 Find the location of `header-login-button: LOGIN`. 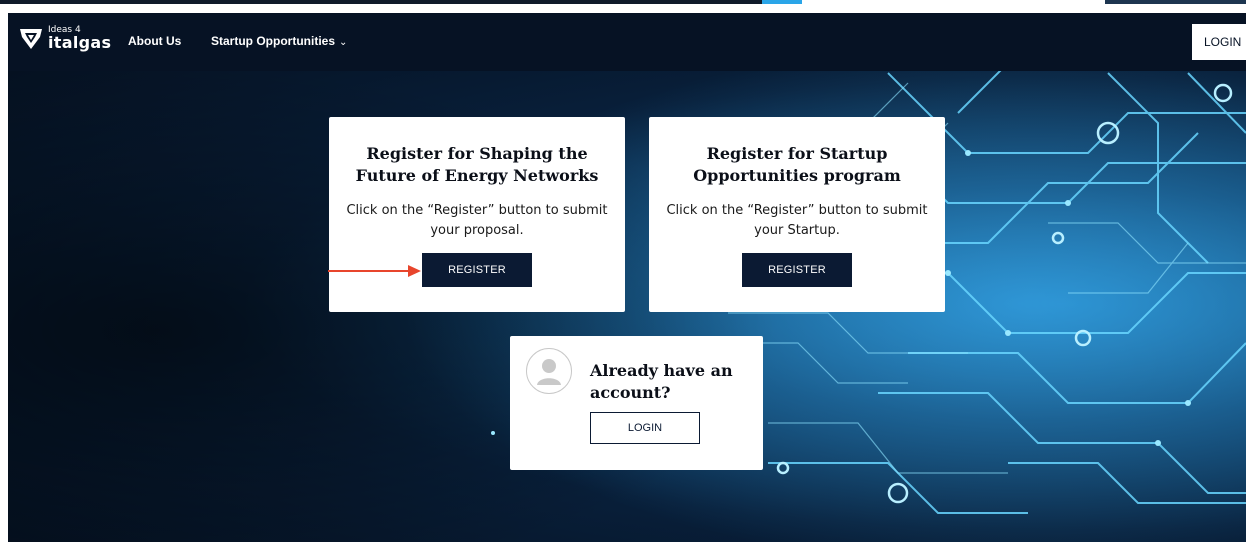

header-login-button: LOGIN is located at coordinates (1219, 42).